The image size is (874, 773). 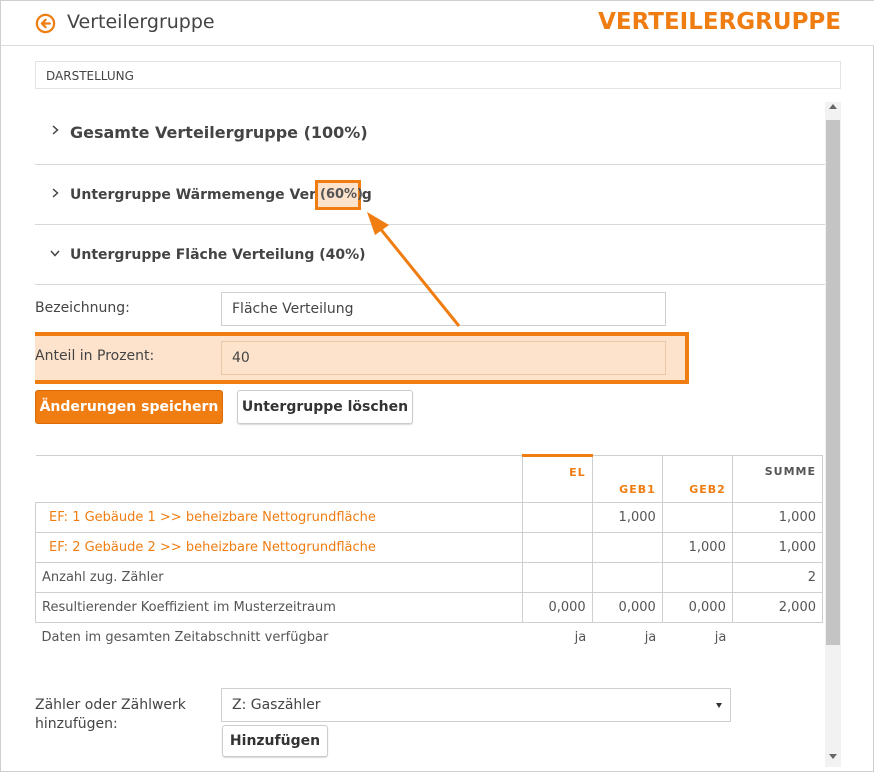 What do you see at coordinates (219, 132) in the screenshot?
I see `accordion-title: Gesamte Verteilergruppe (100%)` at bounding box center [219, 132].